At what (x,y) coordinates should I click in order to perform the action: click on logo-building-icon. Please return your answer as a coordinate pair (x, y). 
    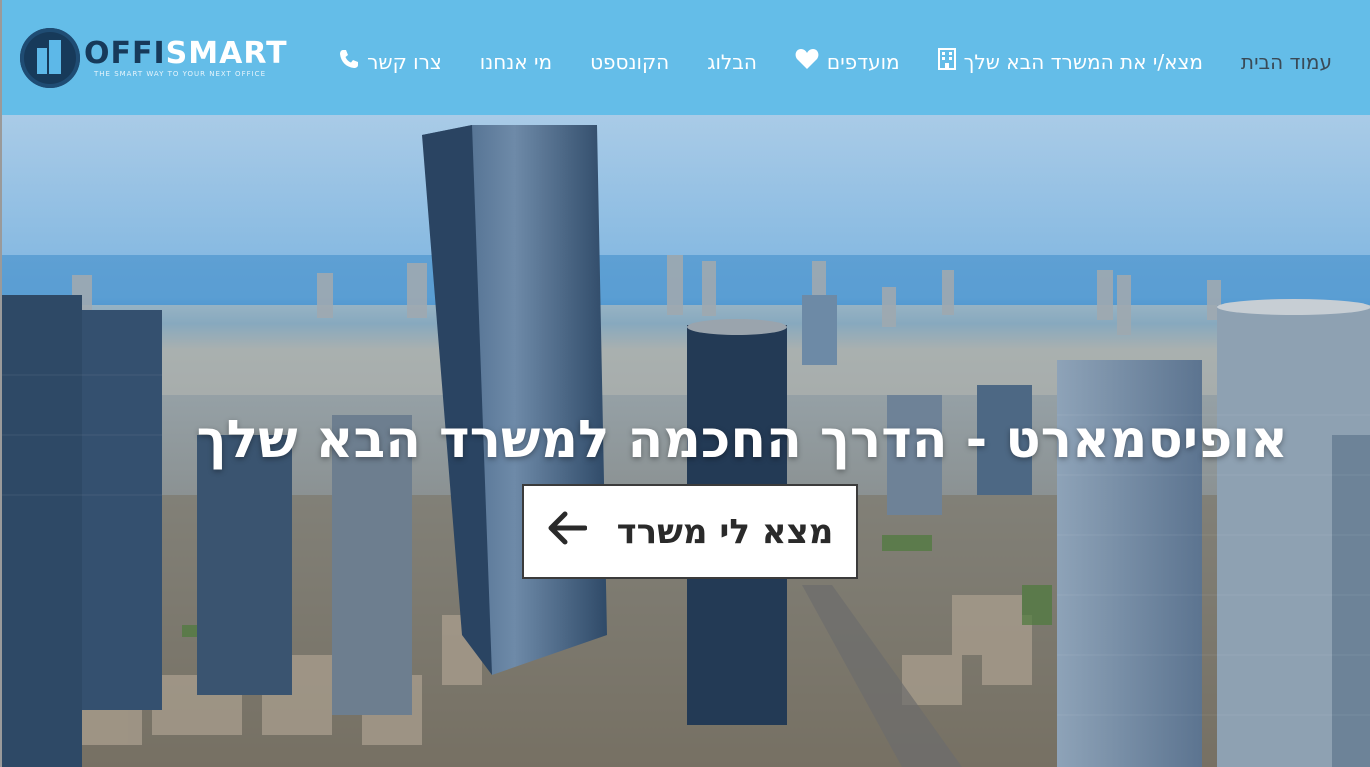
    Looking at the image, I should click on (50, 58).